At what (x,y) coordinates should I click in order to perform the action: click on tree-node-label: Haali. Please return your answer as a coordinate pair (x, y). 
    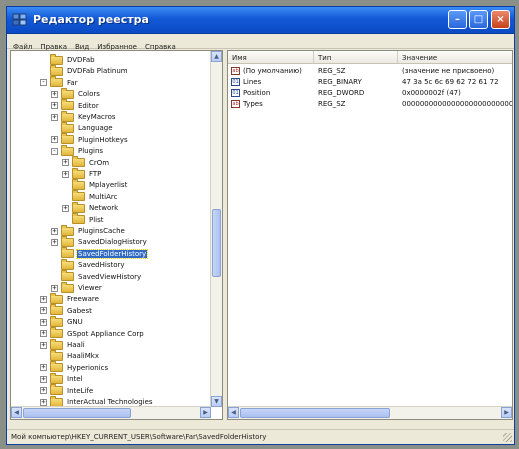
    Looking at the image, I should click on (76, 345).